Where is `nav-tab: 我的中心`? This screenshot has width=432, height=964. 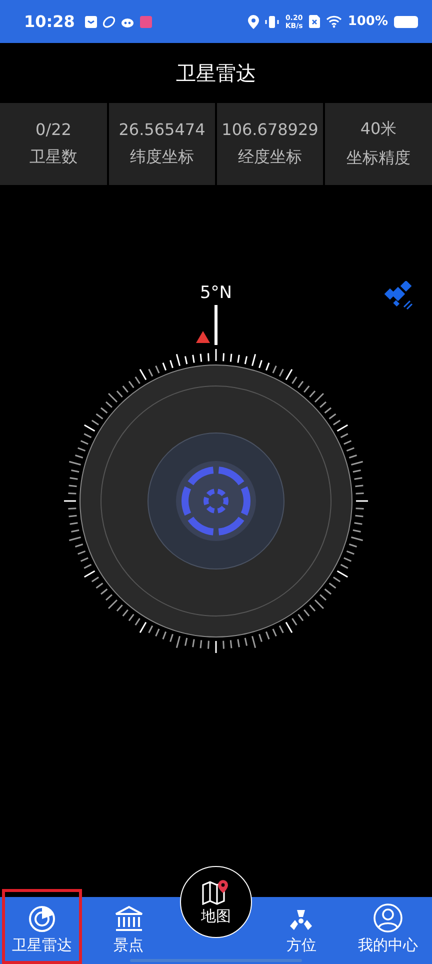 nav-tab: 我的中心 is located at coordinates (388, 926).